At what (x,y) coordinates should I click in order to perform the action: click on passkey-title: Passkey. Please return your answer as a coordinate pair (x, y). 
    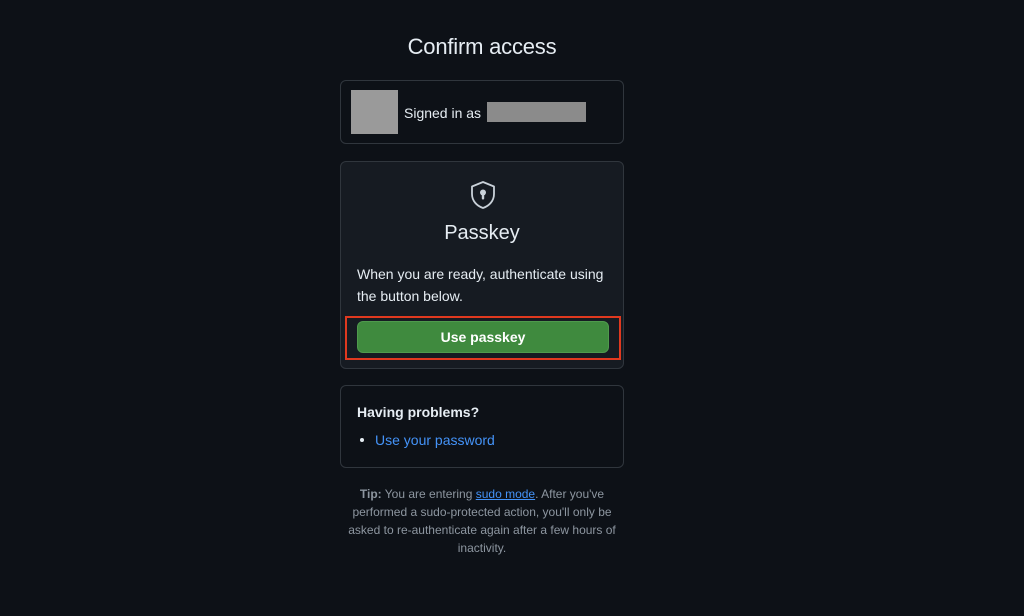
    Looking at the image, I should click on (482, 233).